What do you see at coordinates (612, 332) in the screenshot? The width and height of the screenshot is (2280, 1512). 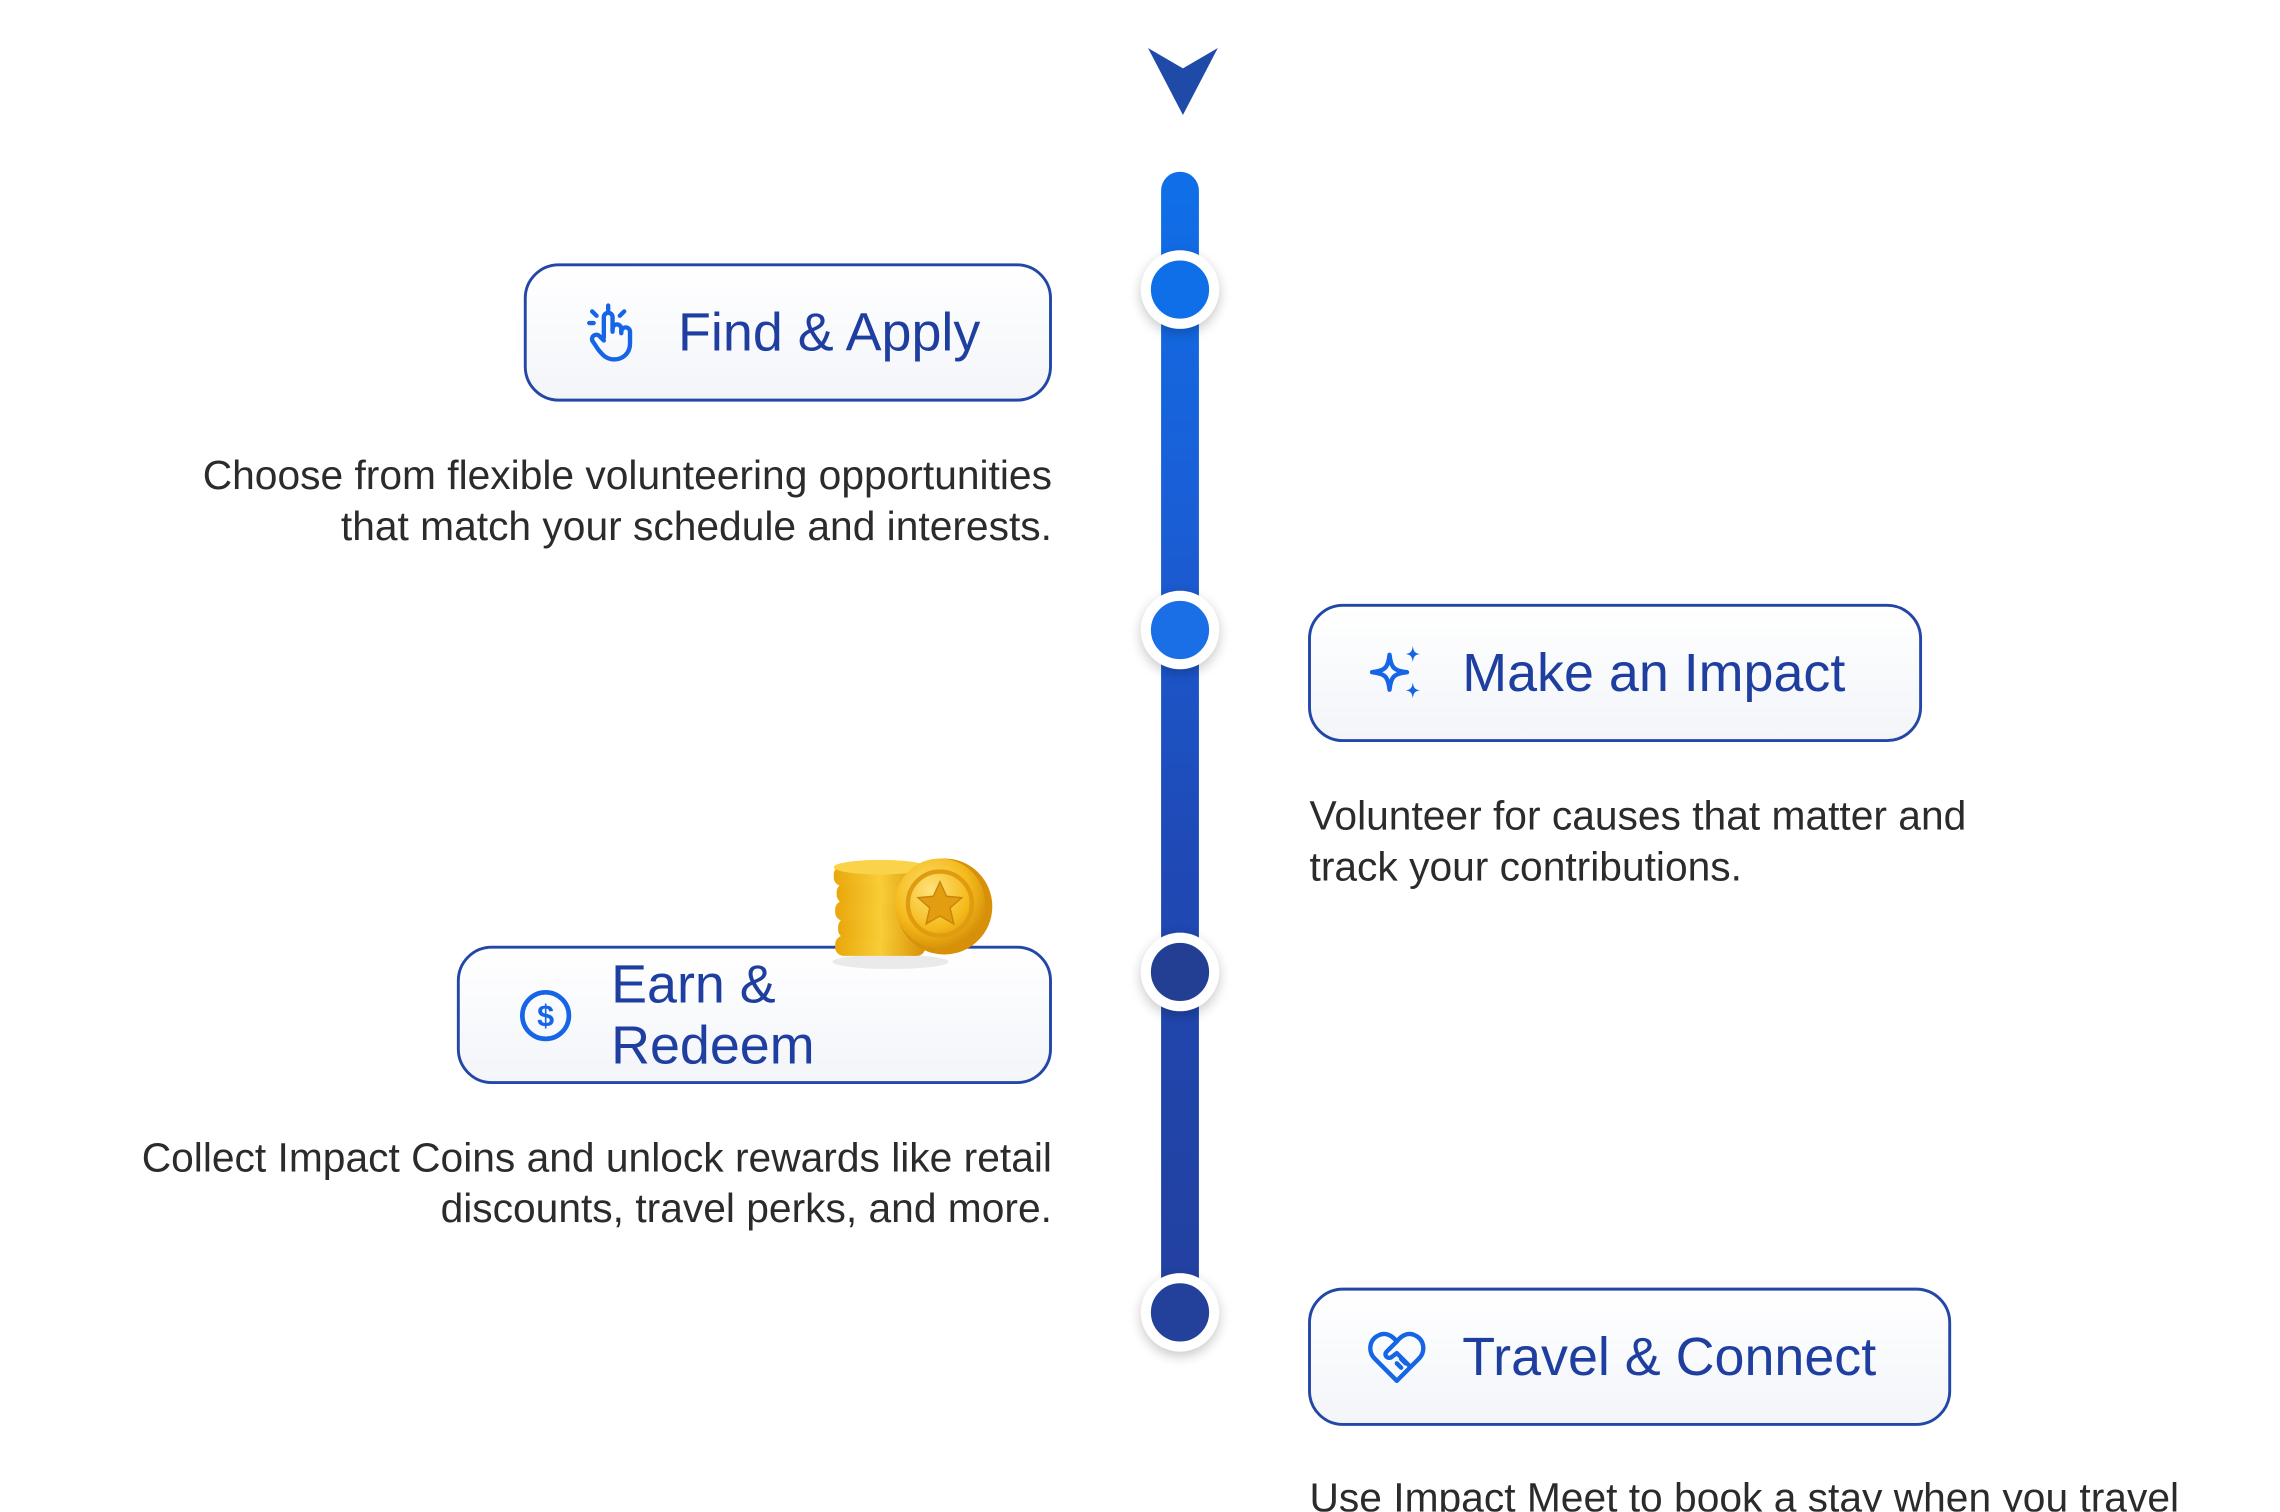 I see `tap-hand-icon` at bounding box center [612, 332].